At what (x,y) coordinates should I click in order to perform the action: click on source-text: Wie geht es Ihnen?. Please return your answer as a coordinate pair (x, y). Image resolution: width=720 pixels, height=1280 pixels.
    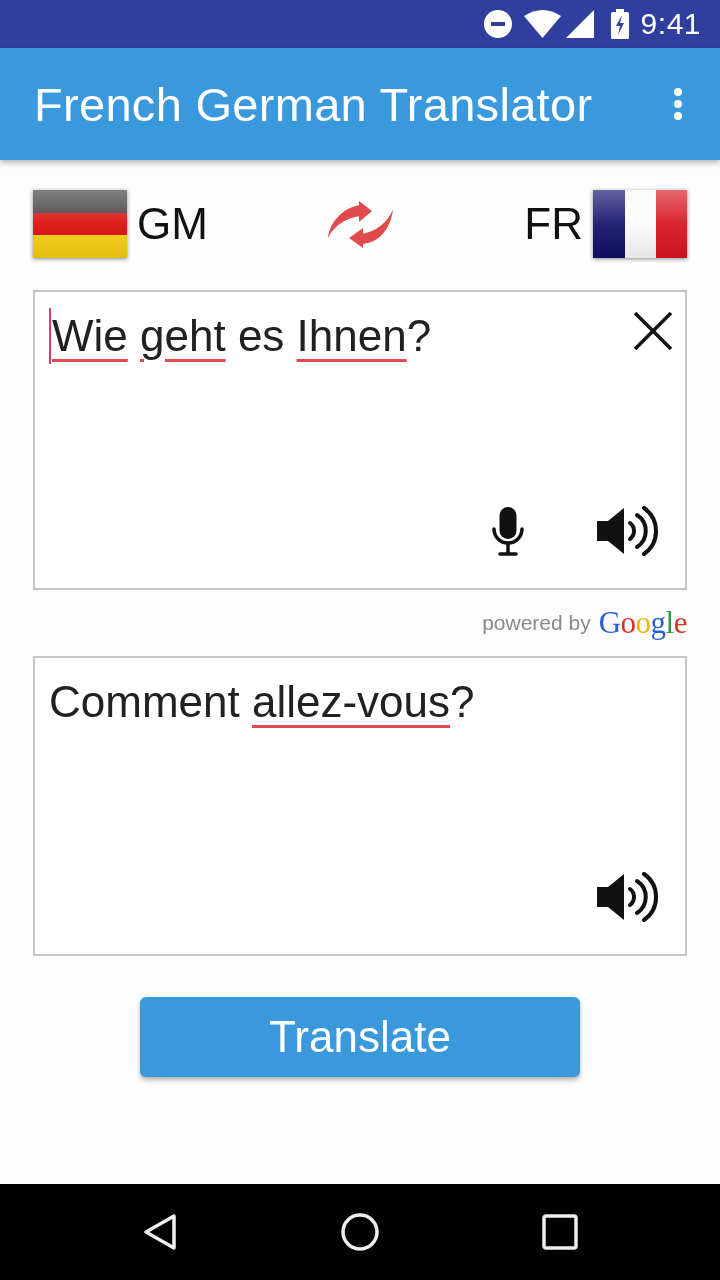
    Looking at the image, I should click on (242, 336).